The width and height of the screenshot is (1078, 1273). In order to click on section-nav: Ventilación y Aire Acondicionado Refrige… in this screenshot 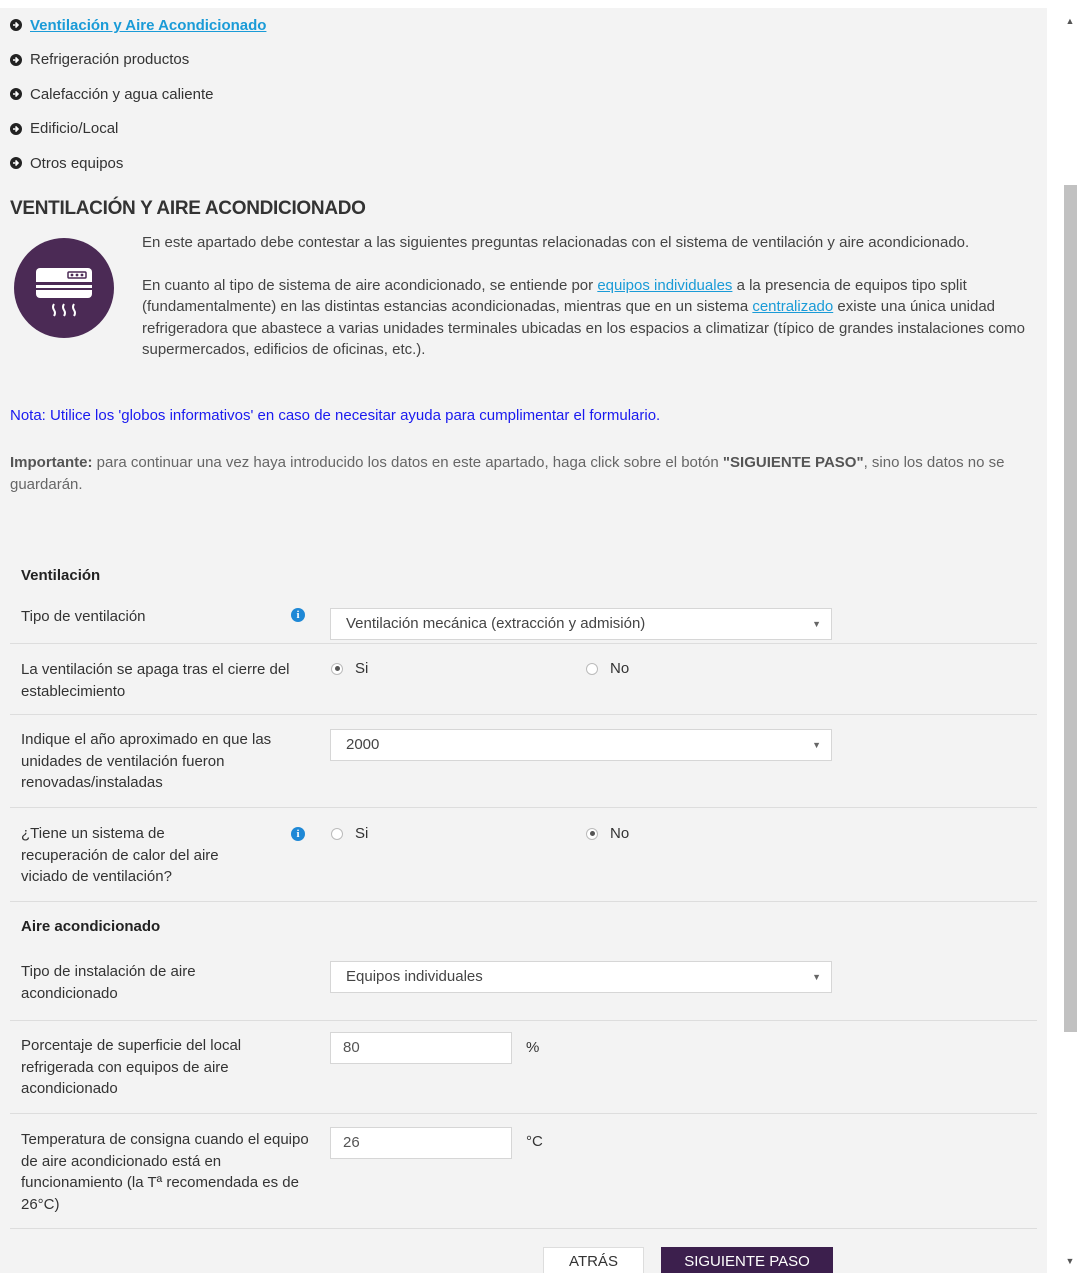, I will do `click(138, 94)`.